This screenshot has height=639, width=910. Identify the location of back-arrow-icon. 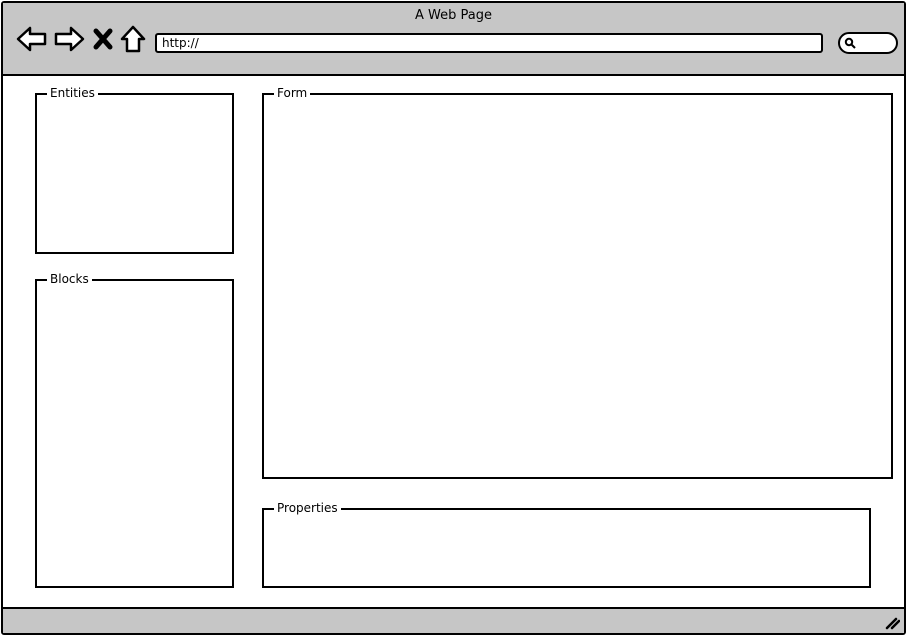
(32, 39).